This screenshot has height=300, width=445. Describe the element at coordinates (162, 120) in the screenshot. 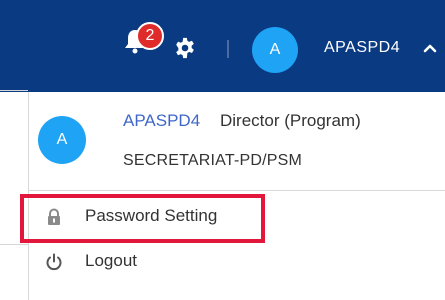

I see `dropdown-username: APASPD4` at that location.